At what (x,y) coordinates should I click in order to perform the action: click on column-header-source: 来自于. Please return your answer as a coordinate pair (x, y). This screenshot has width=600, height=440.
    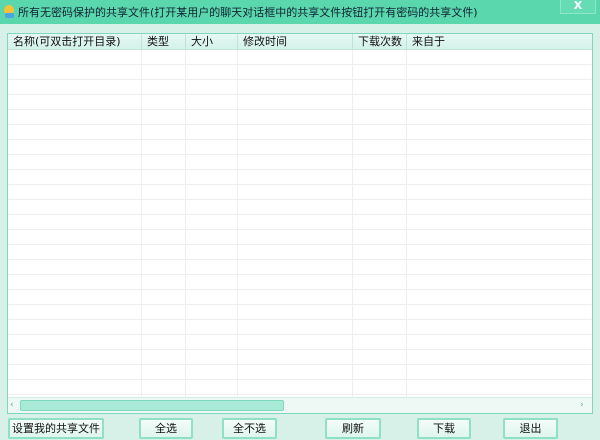
    Looking at the image, I should click on (499, 42).